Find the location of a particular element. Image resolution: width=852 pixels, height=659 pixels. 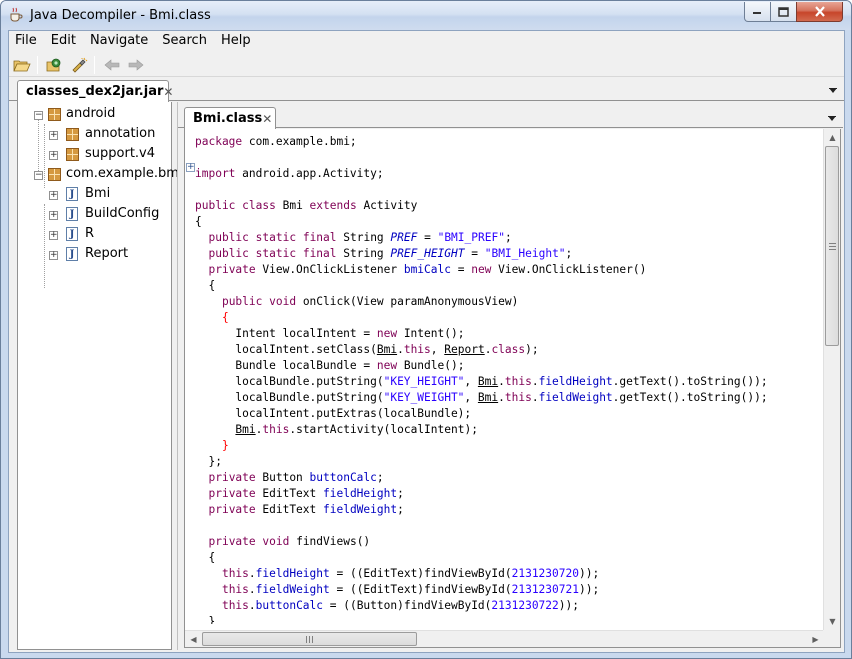

tree-node-label: annotation is located at coordinates (120, 133).